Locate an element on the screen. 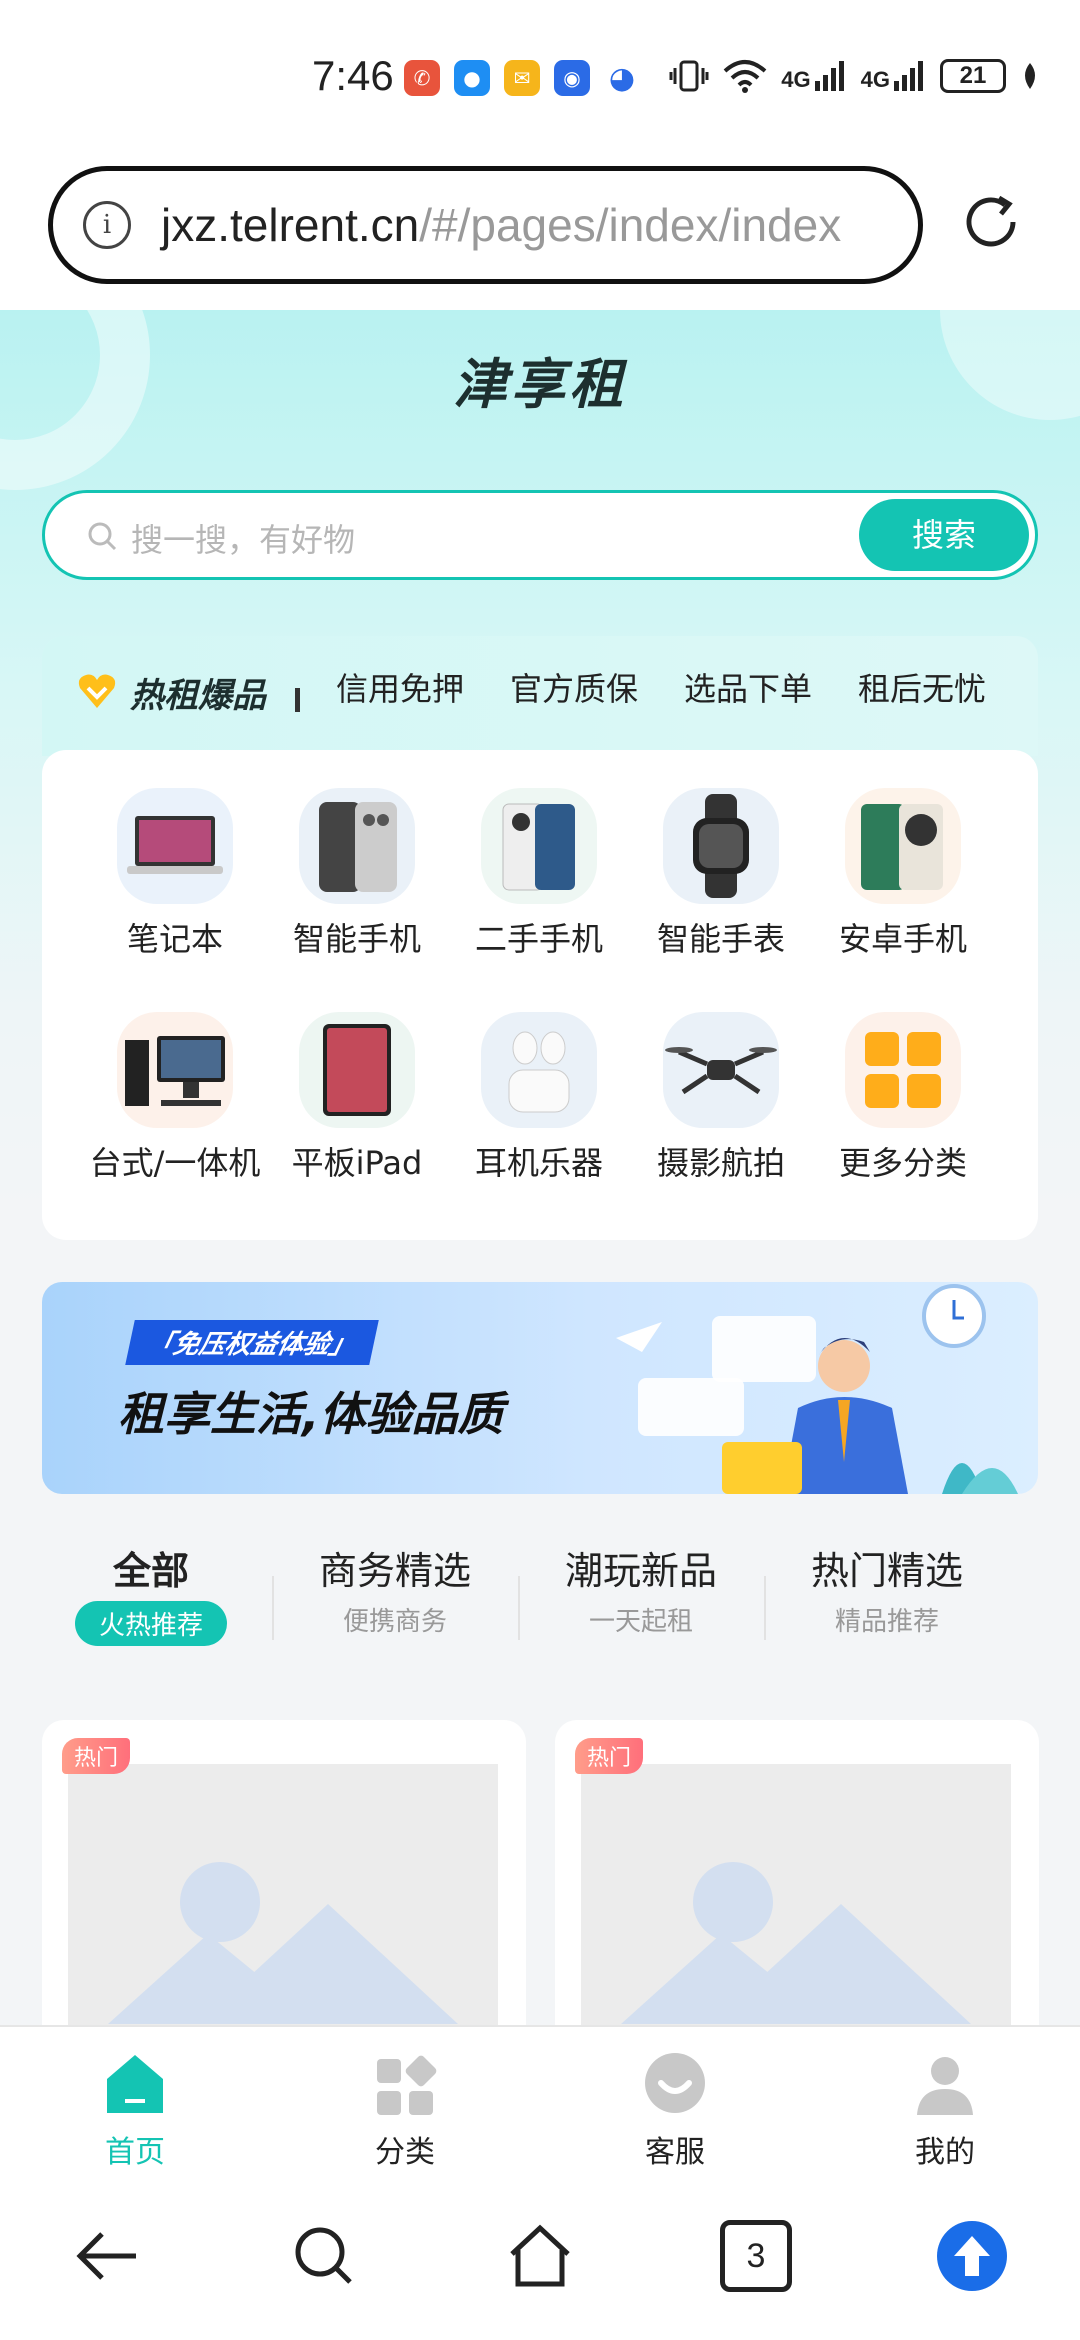  heart-badge-icon is located at coordinates (97, 691).